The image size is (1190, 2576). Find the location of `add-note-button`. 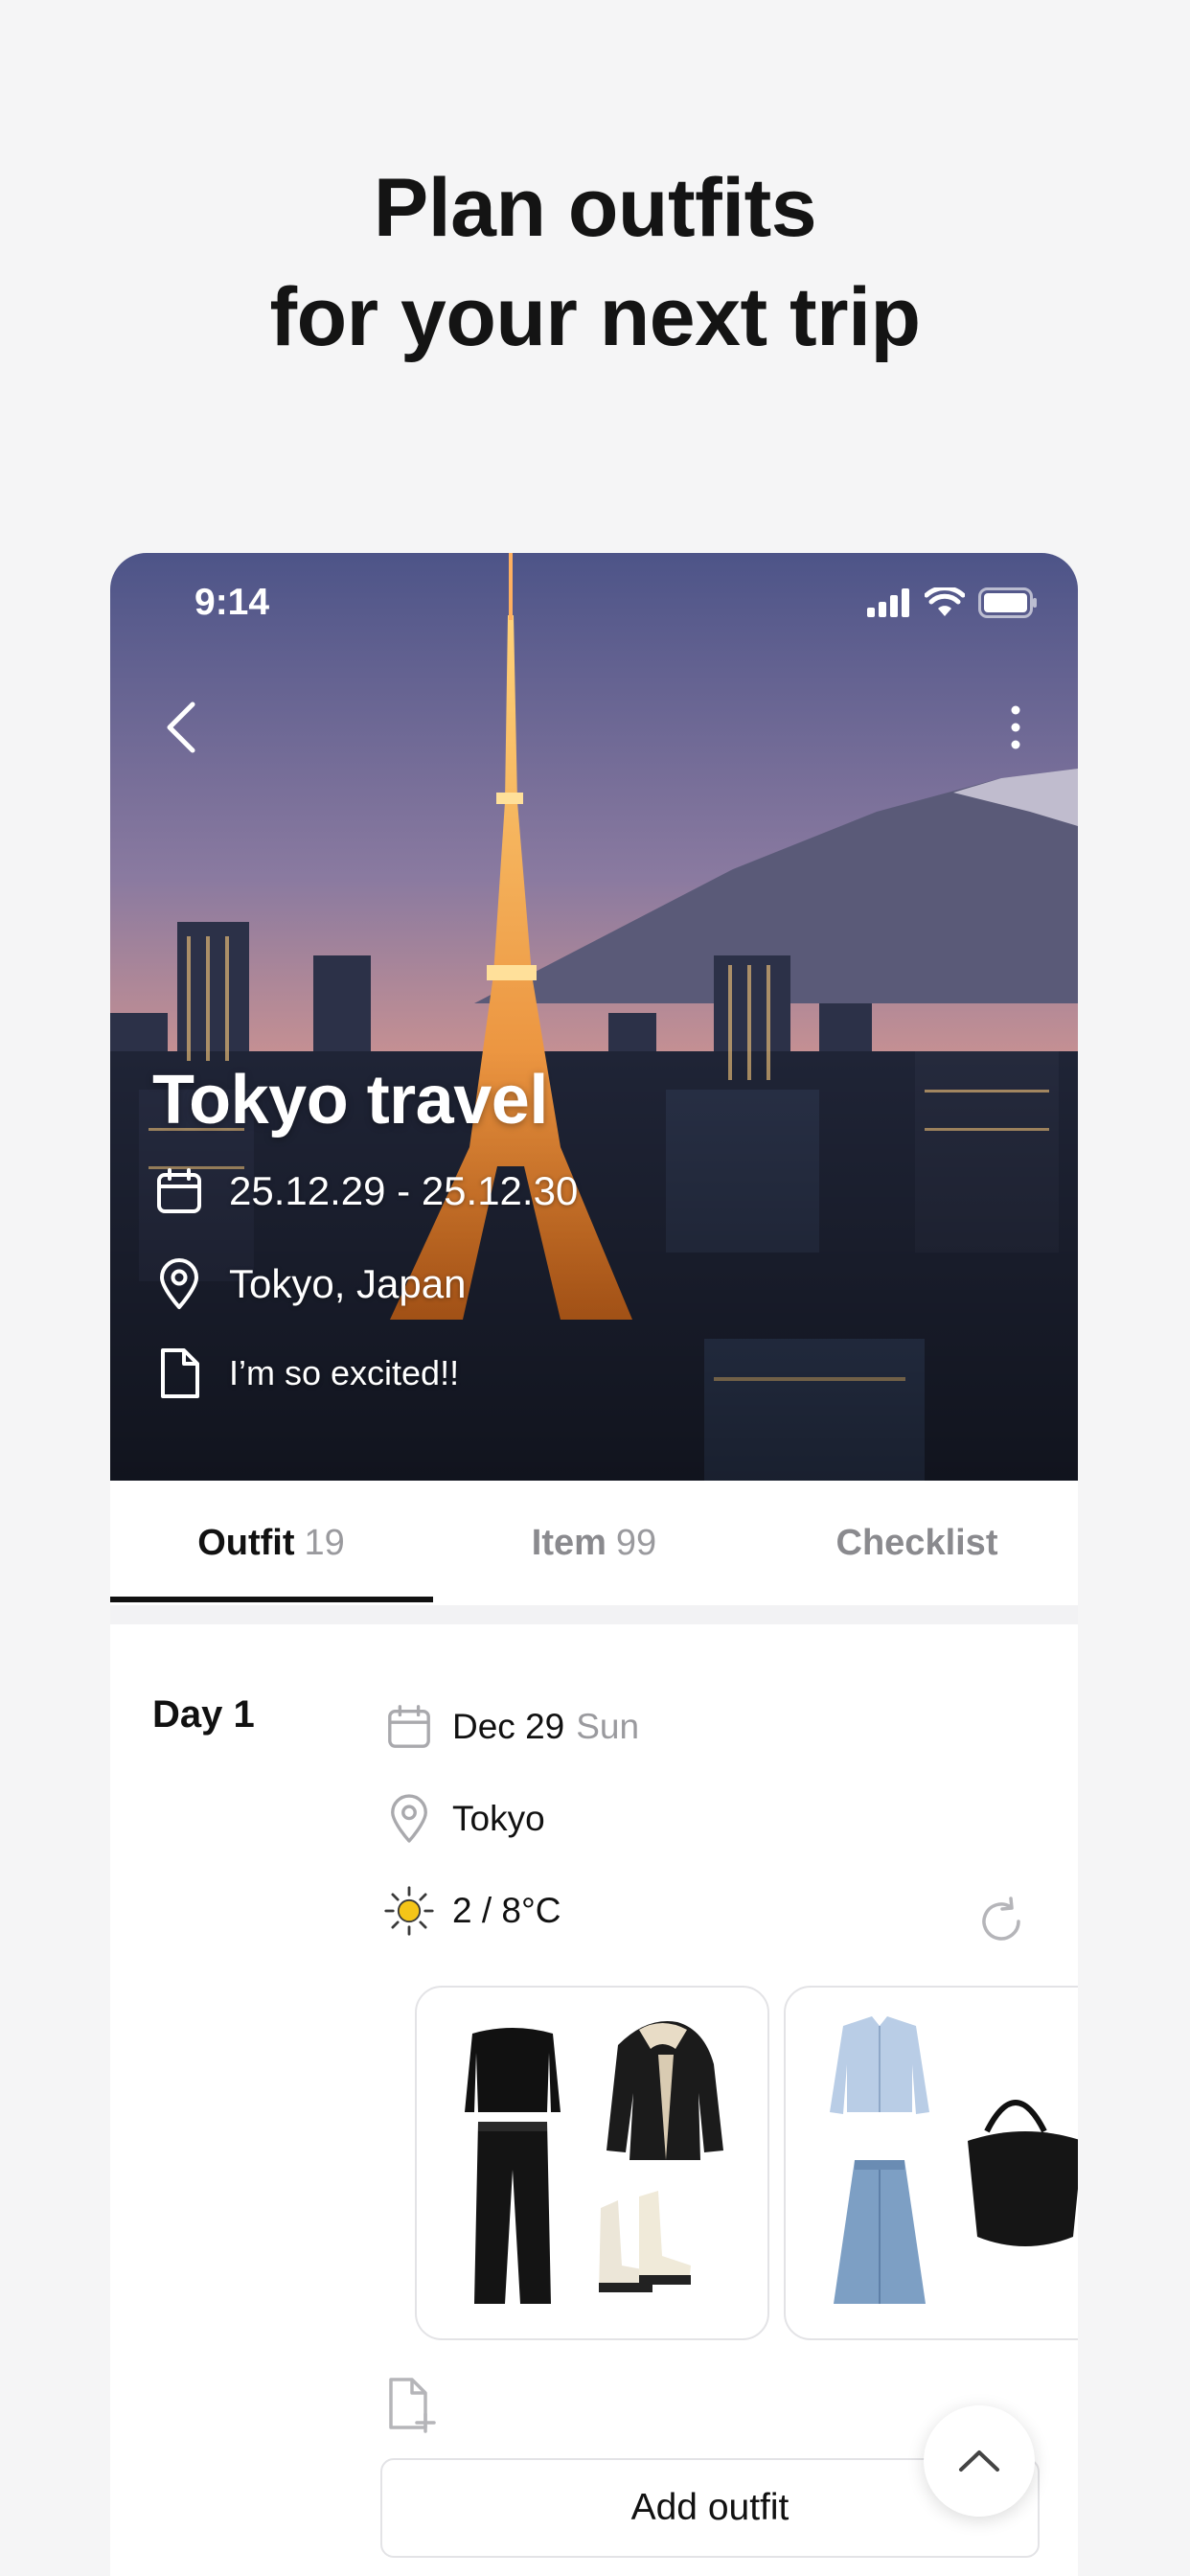

add-note-button is located at coordinates (412, 2404).